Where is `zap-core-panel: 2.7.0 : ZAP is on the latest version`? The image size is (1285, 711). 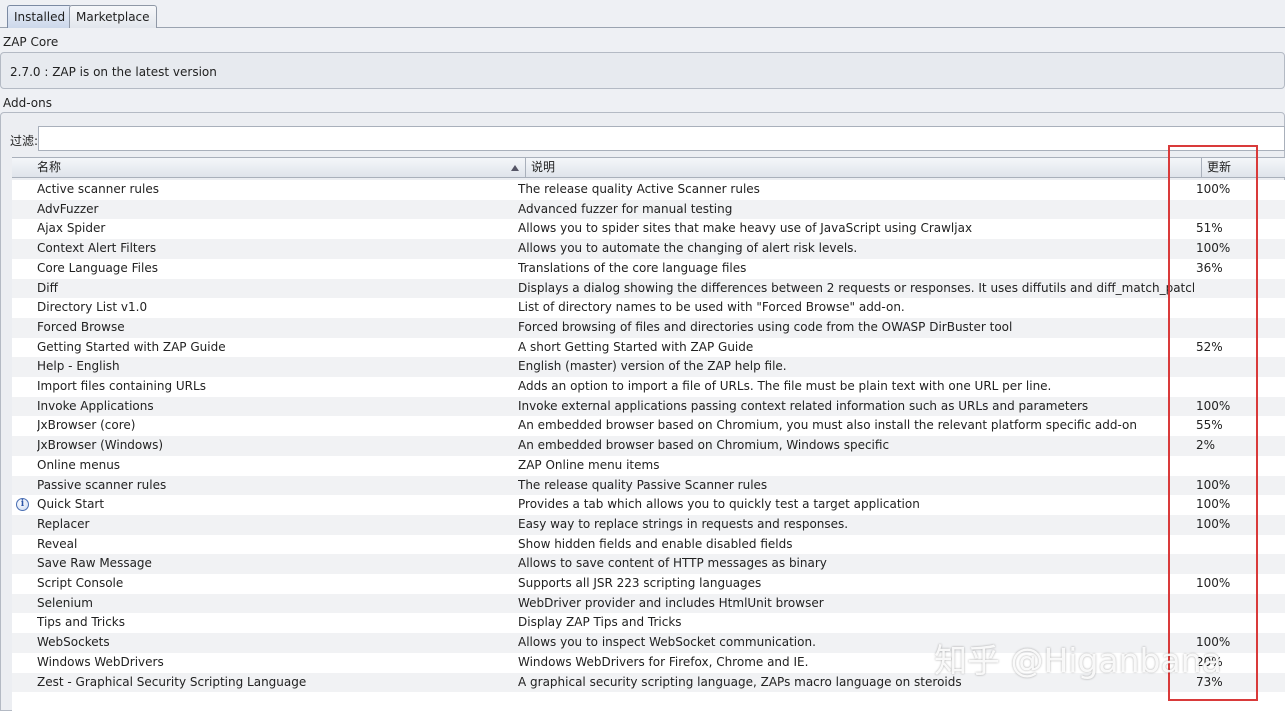 zap-core-panel: 2.7.0 : ZAP is on the latest version is located at coordinates (642, 70).